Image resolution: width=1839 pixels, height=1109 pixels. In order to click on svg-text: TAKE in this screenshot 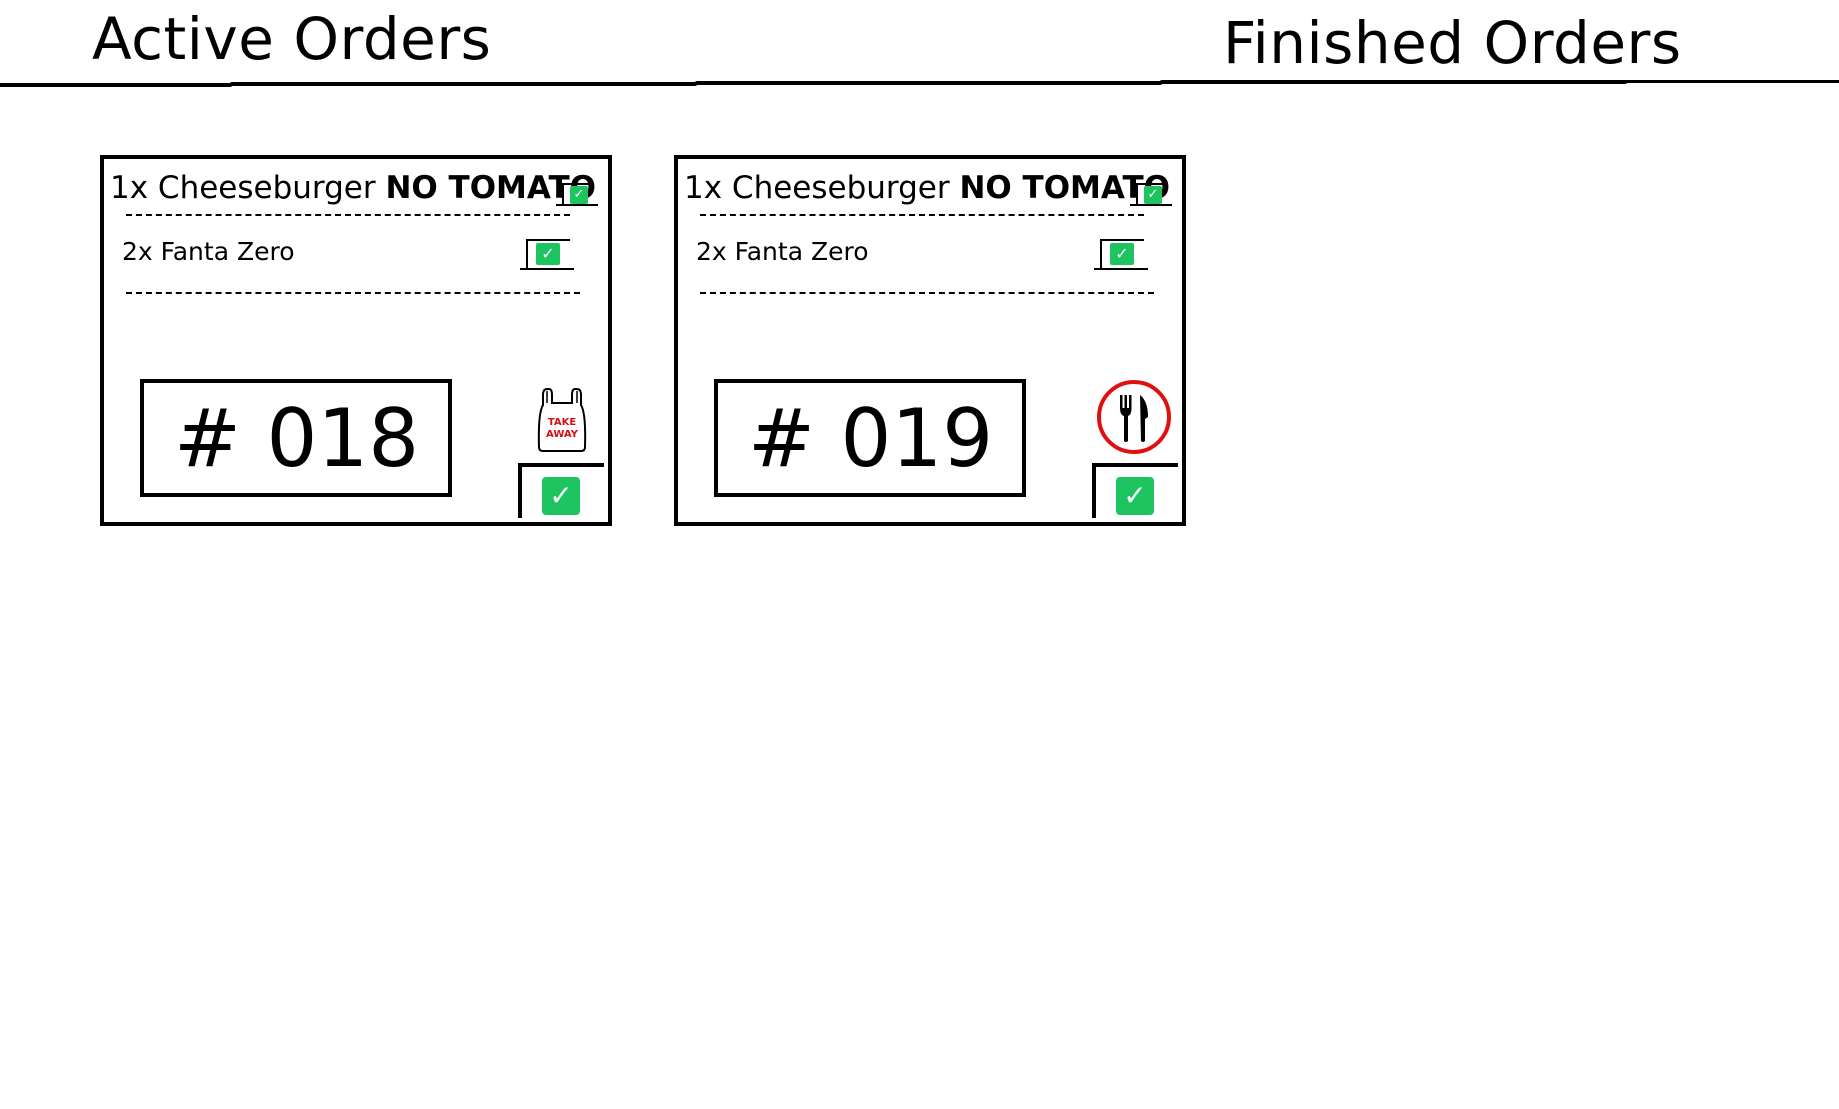, I will do `click(562, 422)`.